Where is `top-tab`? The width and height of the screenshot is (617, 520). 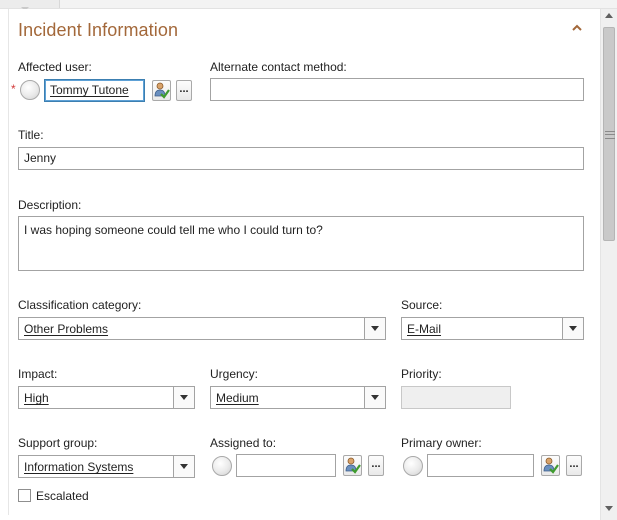 top-tab is located at coordinates (30, 4).